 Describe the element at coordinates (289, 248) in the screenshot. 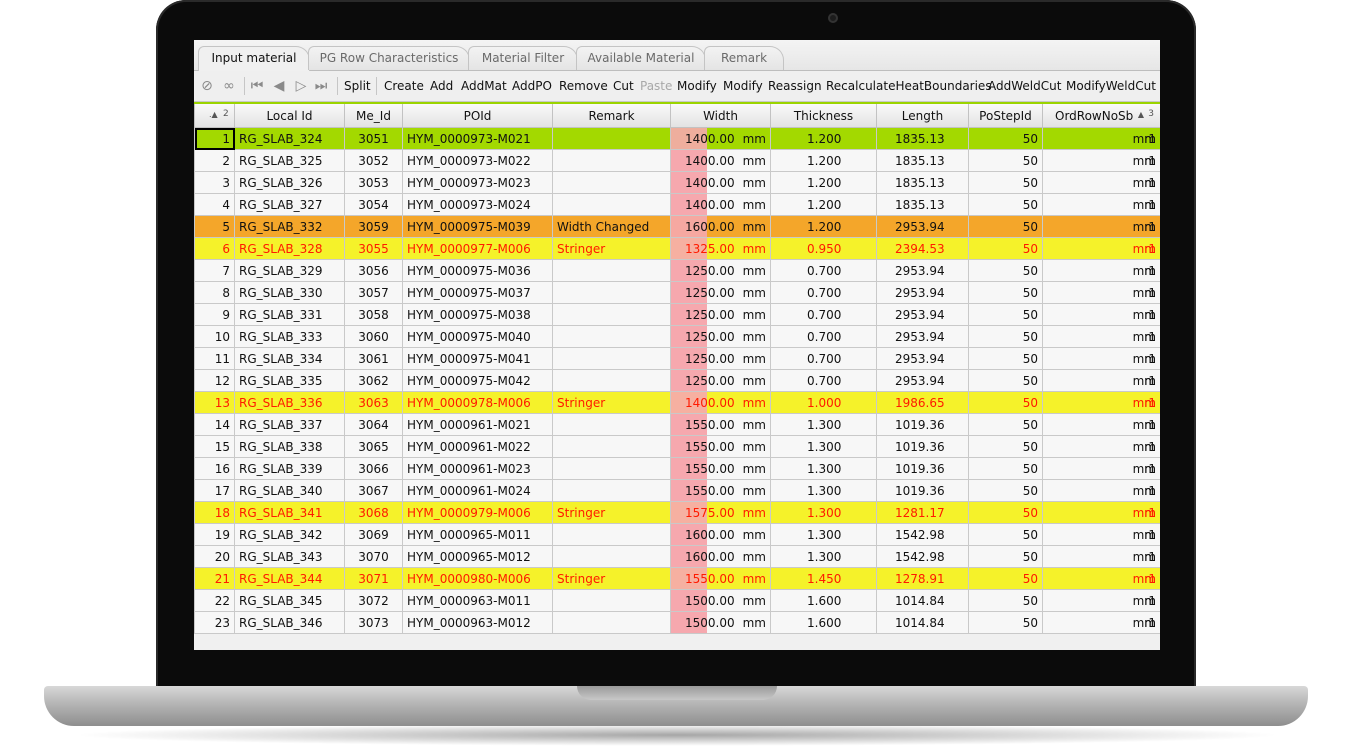

I see `cell-local-id: RG_SLAB_328` at that location.